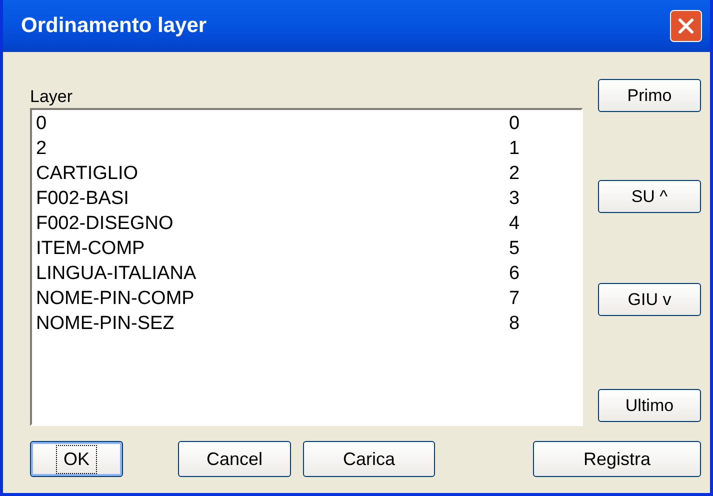 The height and width of the screenshot is (496, 713). I want to click on layer-order: 3, so click(514, 199).